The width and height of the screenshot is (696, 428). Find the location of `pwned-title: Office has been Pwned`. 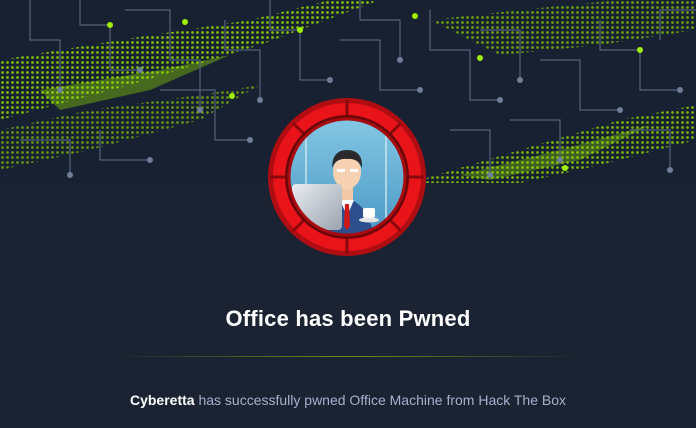

pwned-title: Office has been Pwned is located at coordinates (348, 318).